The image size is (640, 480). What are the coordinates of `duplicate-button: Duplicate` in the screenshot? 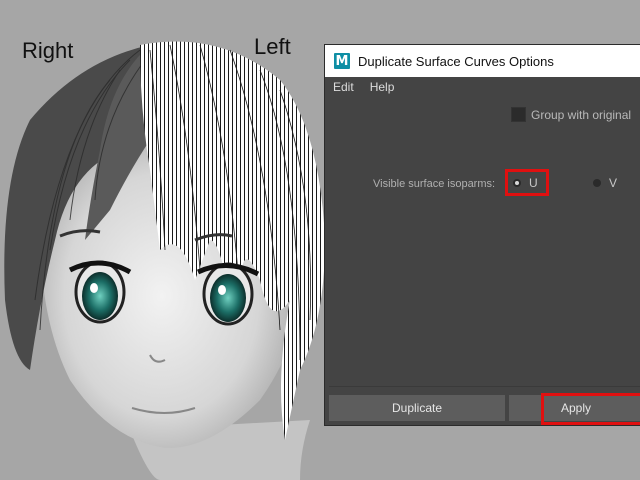 It's located at (417, 408).